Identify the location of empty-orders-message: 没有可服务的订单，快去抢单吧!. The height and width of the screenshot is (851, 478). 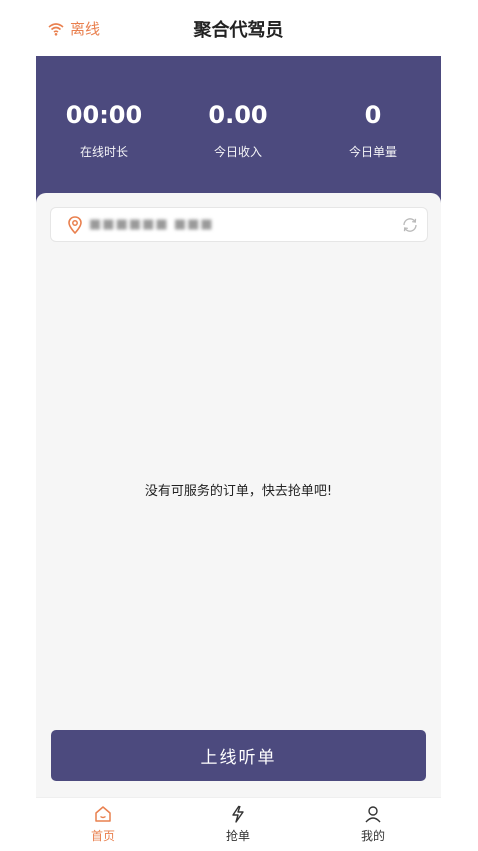
(238, 491).